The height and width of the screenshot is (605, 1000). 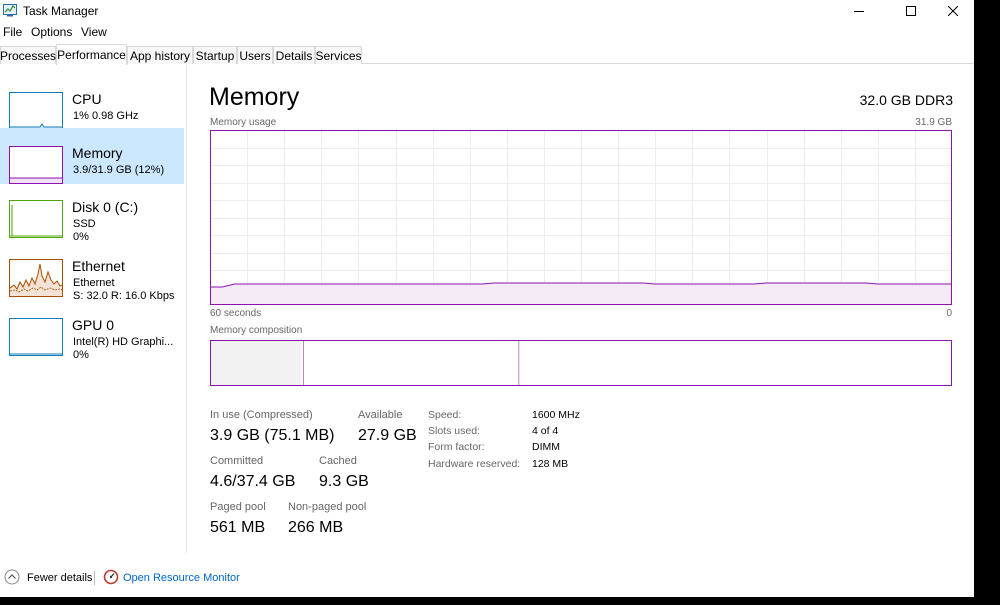 I want to click on memory-thumbnail-graph, so click(x=36, y=165).